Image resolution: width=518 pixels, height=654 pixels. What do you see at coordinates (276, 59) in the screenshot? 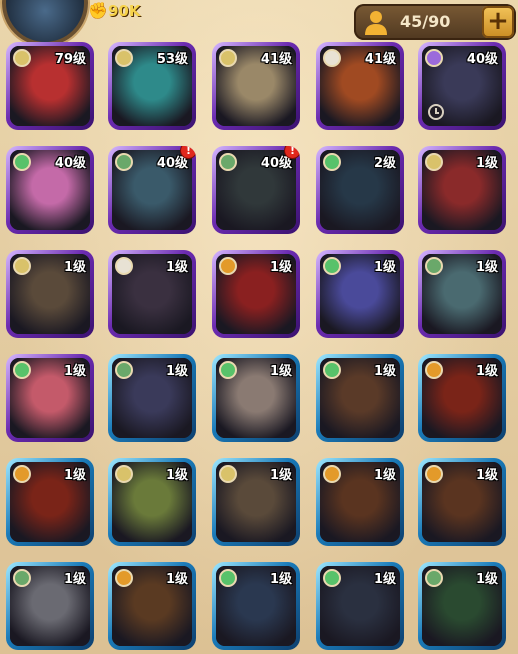
I see `hero-level: 41级` at bounding box center [276, 59].